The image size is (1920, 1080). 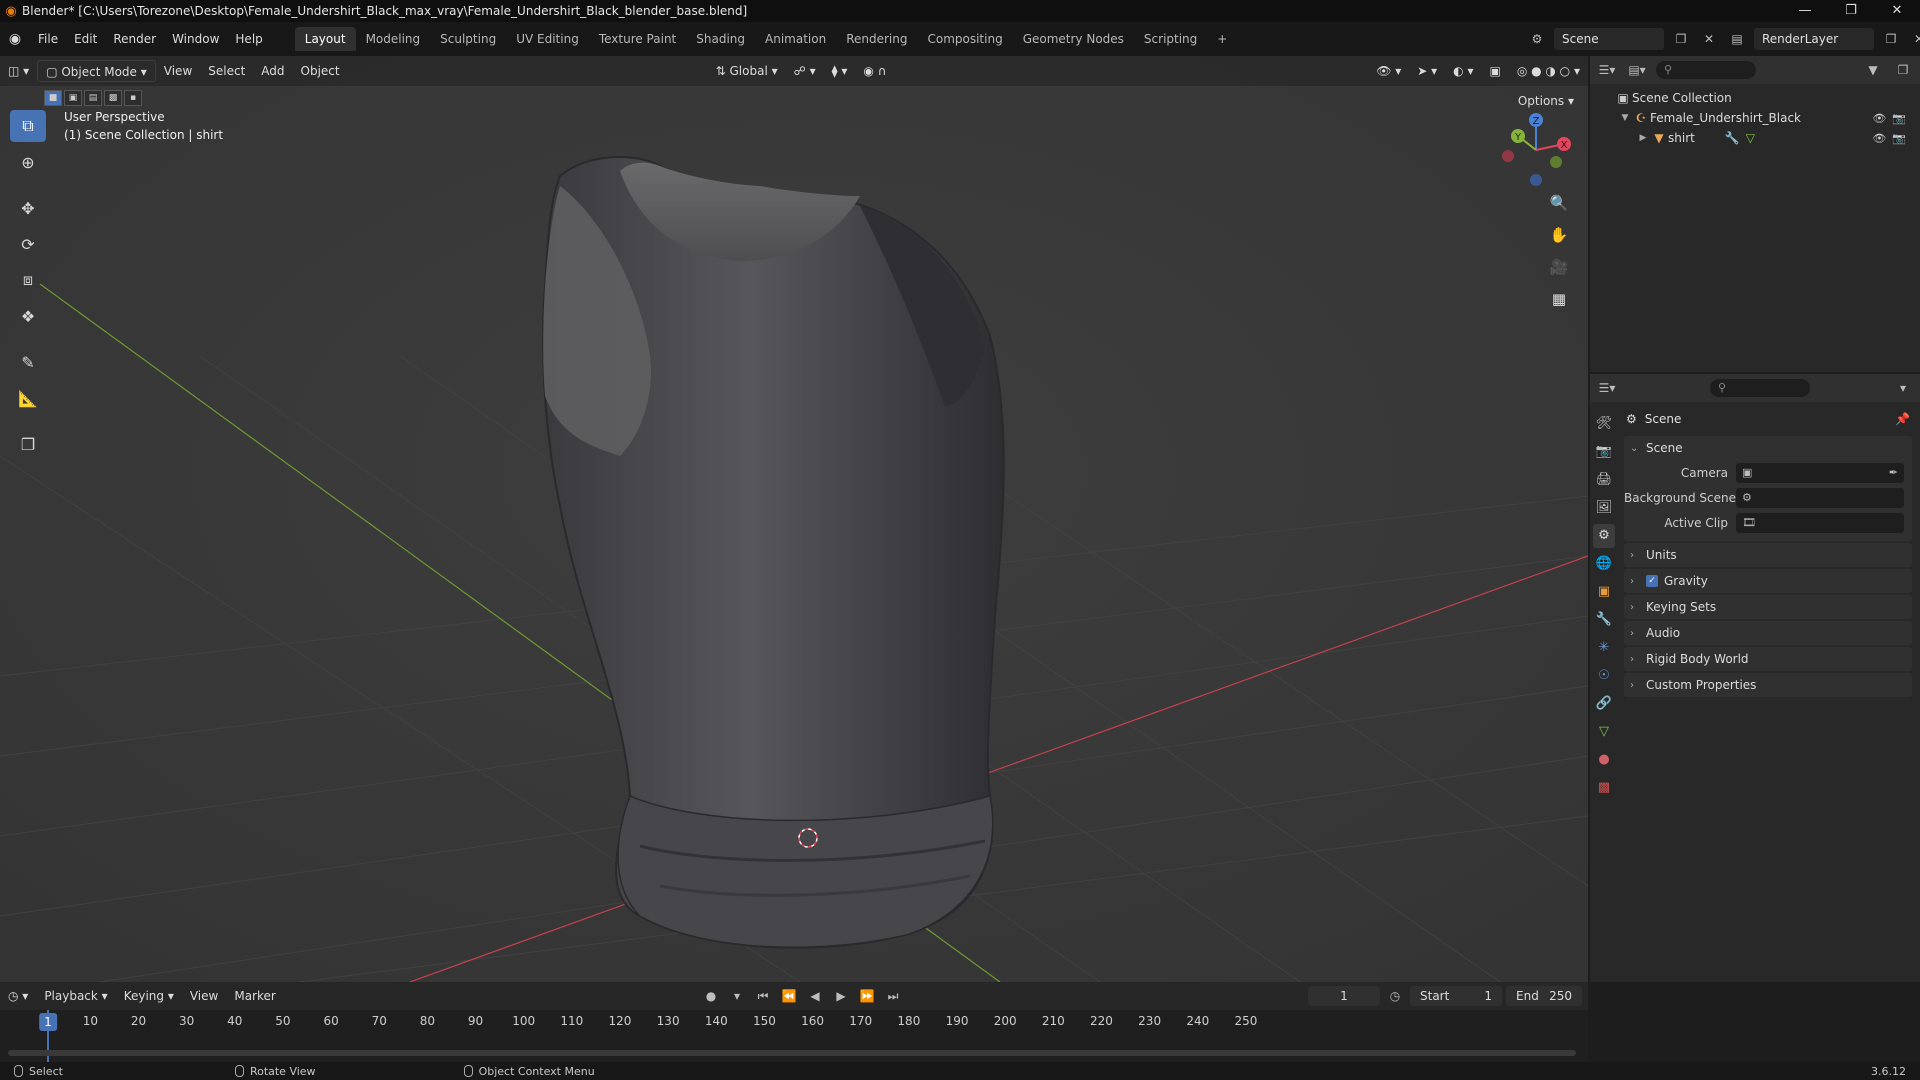 What do you see at coordinates (1755, 98) in the screenshot?
I see `outliner-row-scene-collection: ▣ Scene Collection` at bounding box center [1755, 98].